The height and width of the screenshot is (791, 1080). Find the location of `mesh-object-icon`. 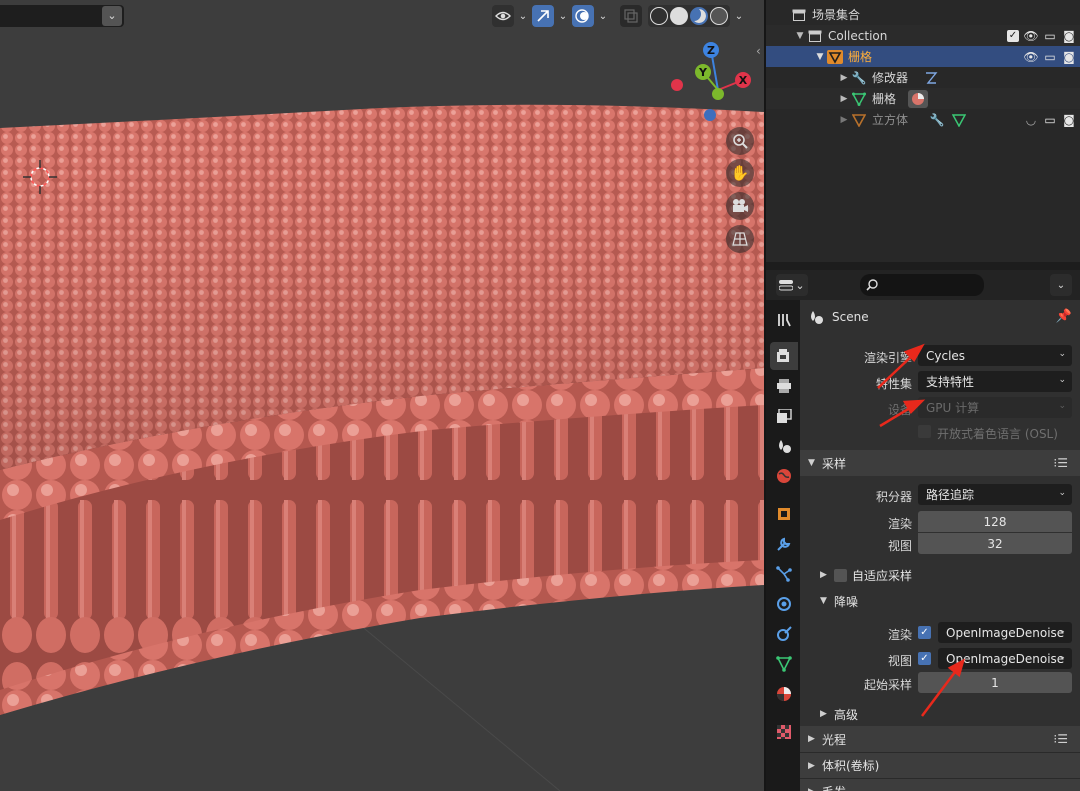

mesh-object-icon is located at coordinates (859, 120).